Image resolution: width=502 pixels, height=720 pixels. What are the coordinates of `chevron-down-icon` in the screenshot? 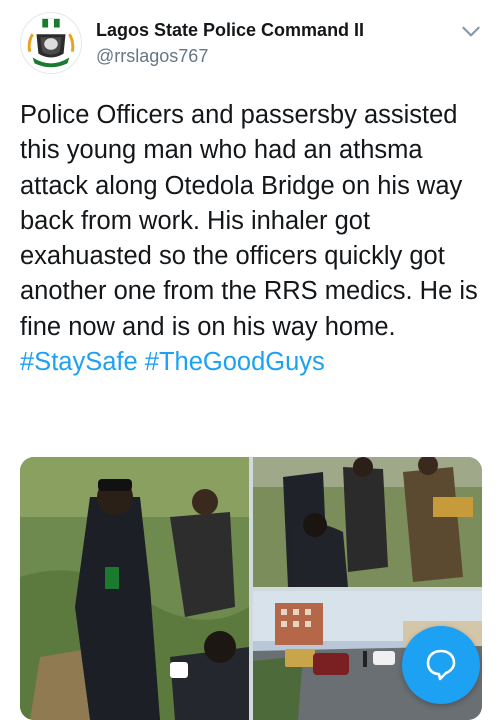 It's located at (471, 31).